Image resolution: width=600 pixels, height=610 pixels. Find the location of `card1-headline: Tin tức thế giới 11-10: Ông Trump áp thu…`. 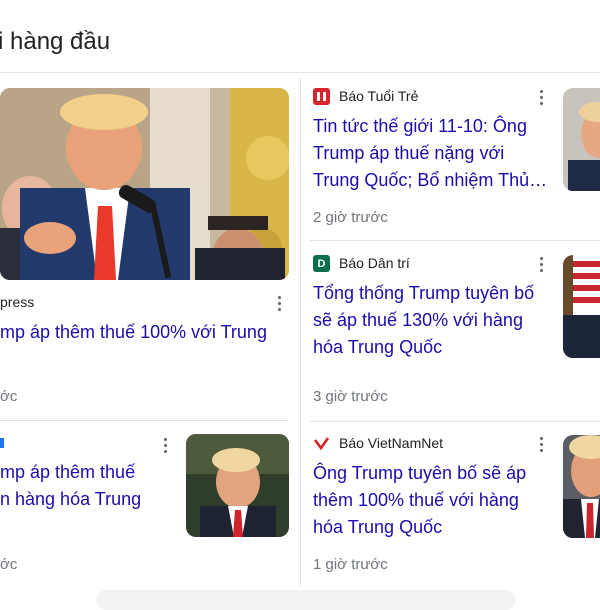

card1-headline: Tin tức thế giới 11-10: Ông Trump áp thu… is located at coordinates (432, 153).